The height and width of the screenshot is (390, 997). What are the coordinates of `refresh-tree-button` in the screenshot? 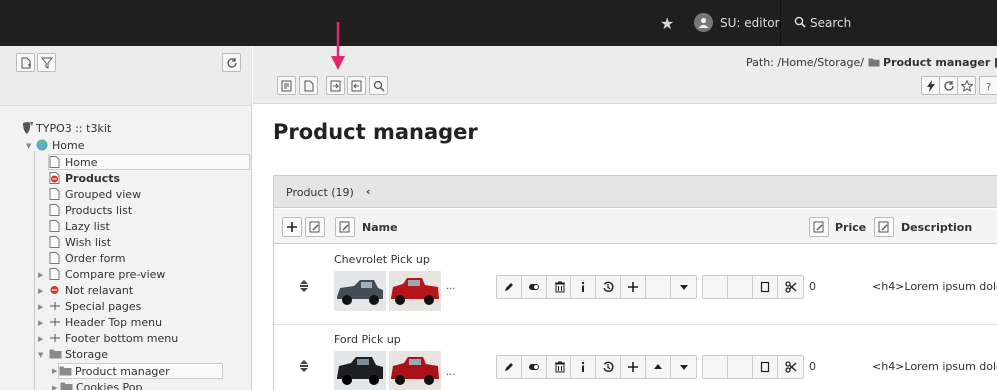 It's located at (231, 62).